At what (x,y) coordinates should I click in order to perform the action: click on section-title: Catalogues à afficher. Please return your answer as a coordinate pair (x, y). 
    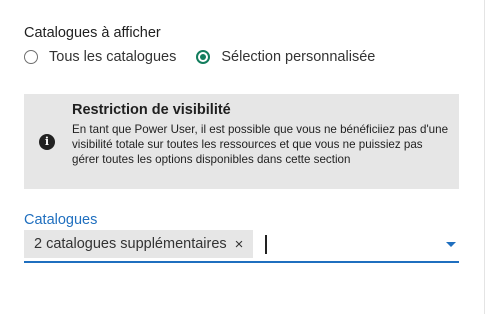
    Looking at the image, I should click on (92, 33).